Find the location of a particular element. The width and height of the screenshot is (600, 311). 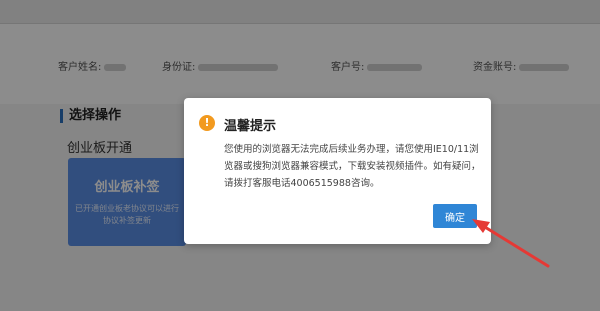

dialog-title: 温馨提示 is located at coordinates (250, 126).